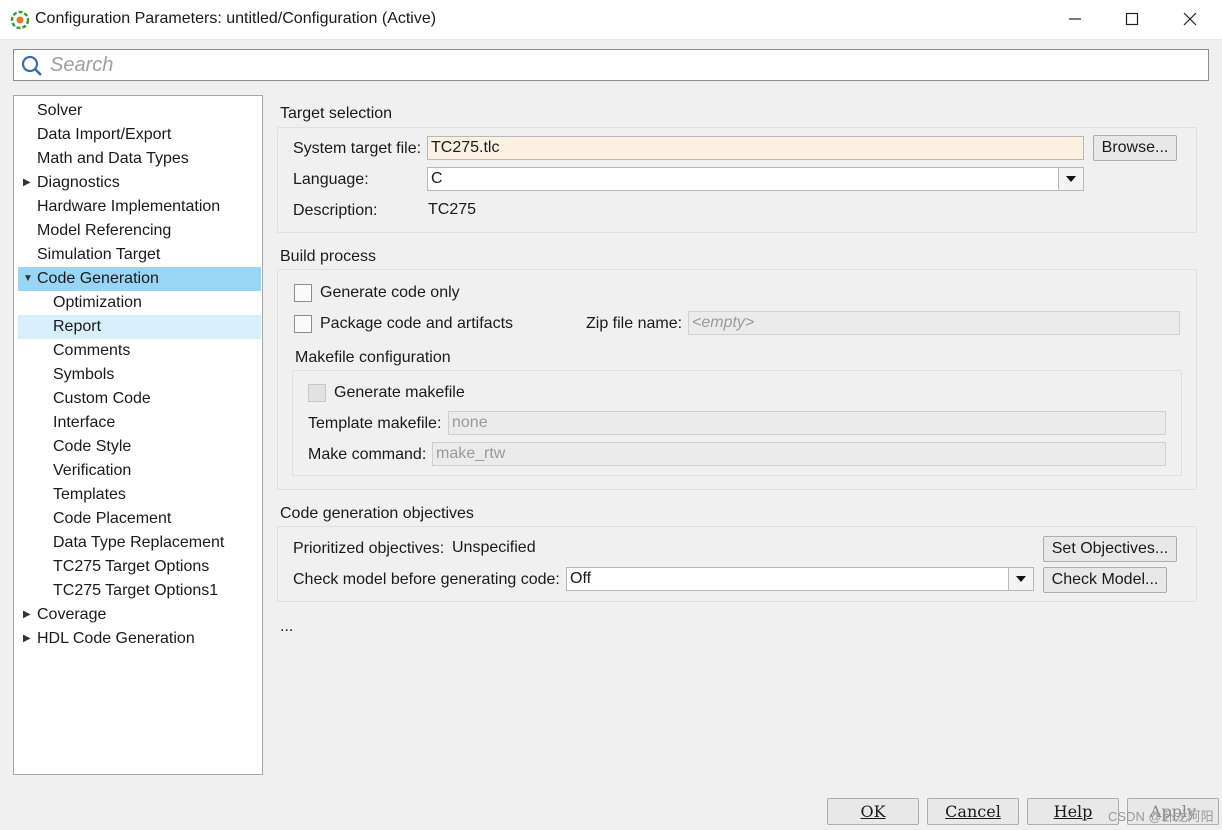 Image resolution: width=1222 pixels, height=830 pixels. I want to click on tree-item-label: Diagnostics, so click(78, 182).